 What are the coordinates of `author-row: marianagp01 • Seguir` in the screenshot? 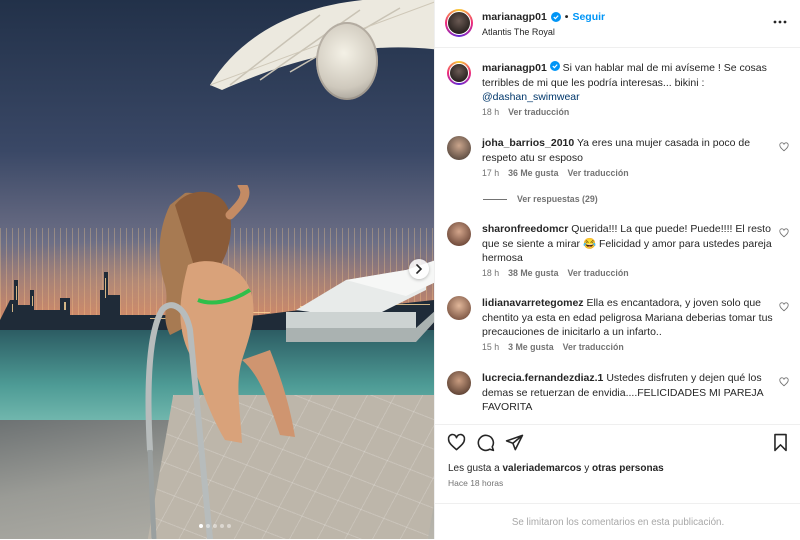 It's located at (543, 17).